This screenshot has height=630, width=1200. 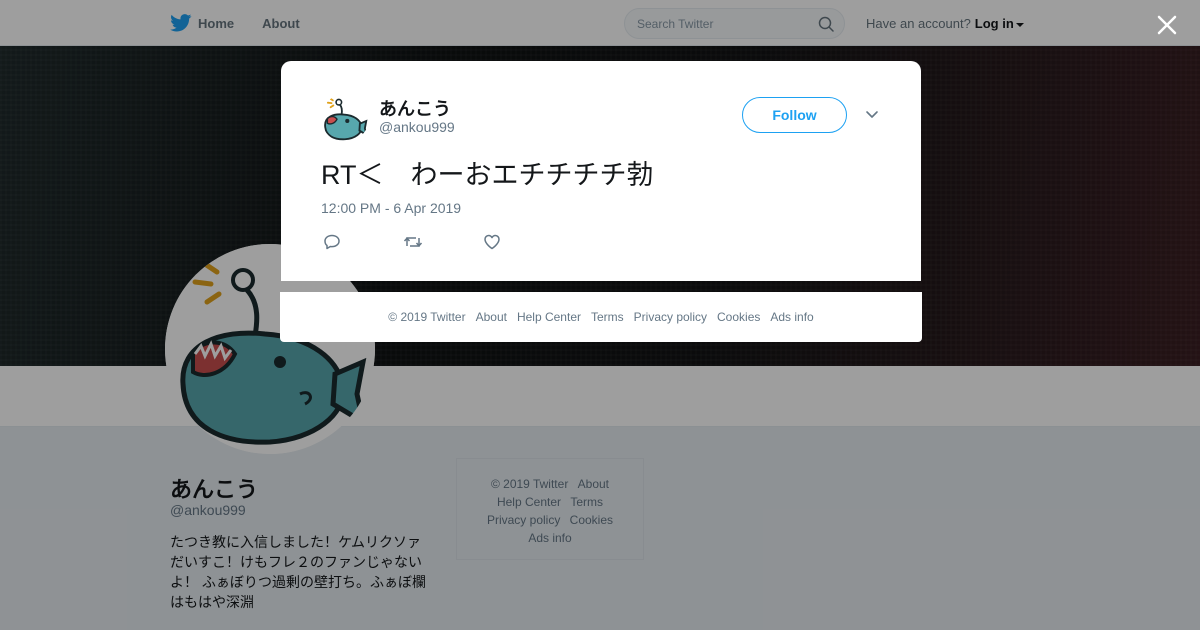 I want to click on tweet-actions, so click(x=443, y=244).